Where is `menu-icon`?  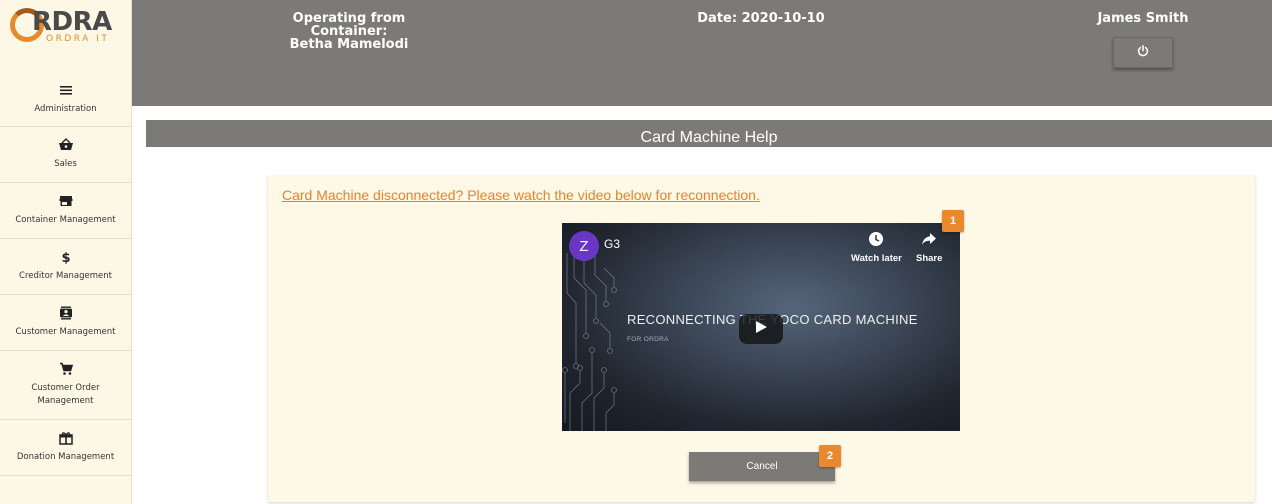 menu-icon is located at coordinates (66, 90).